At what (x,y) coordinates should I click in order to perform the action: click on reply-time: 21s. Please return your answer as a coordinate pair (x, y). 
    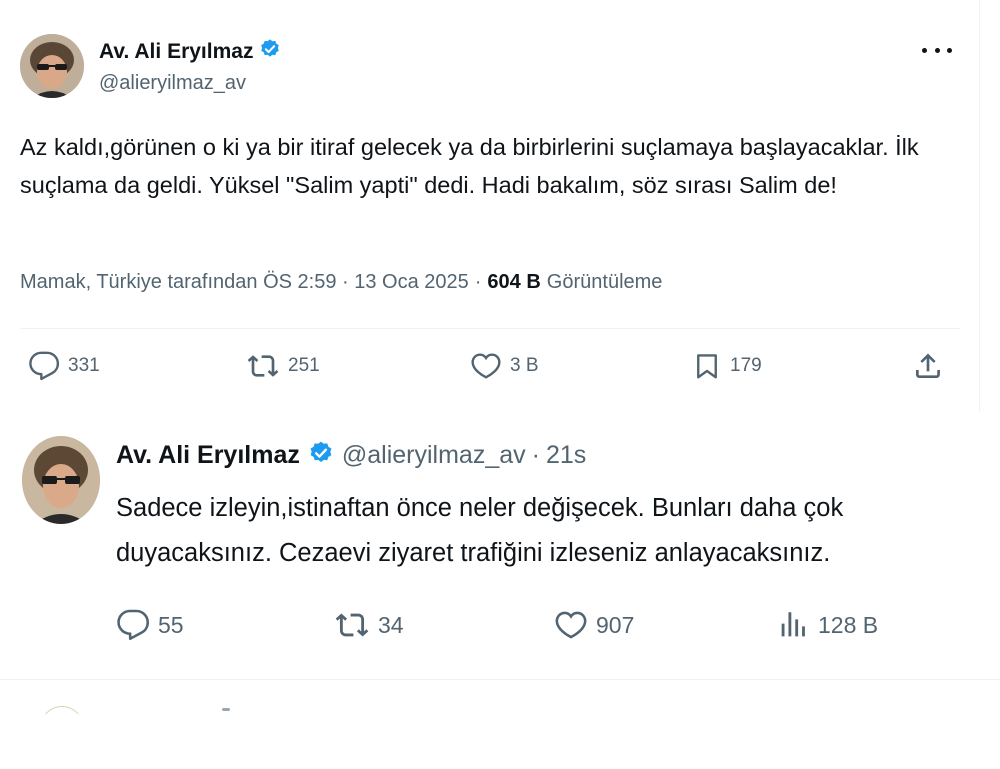
    Looking at the image, I should click on (566, 455).